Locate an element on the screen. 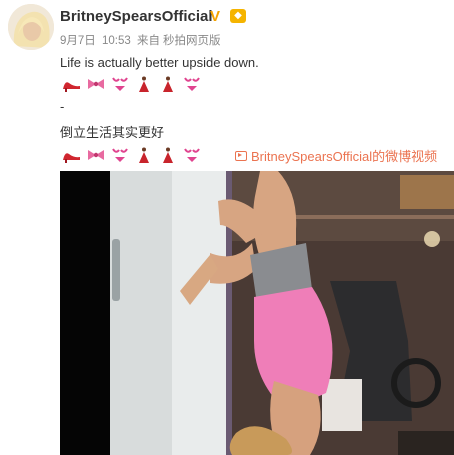 Image resolution: width=454 pixels, height=455 pixels. avatar is located at coordinates (31, 27).